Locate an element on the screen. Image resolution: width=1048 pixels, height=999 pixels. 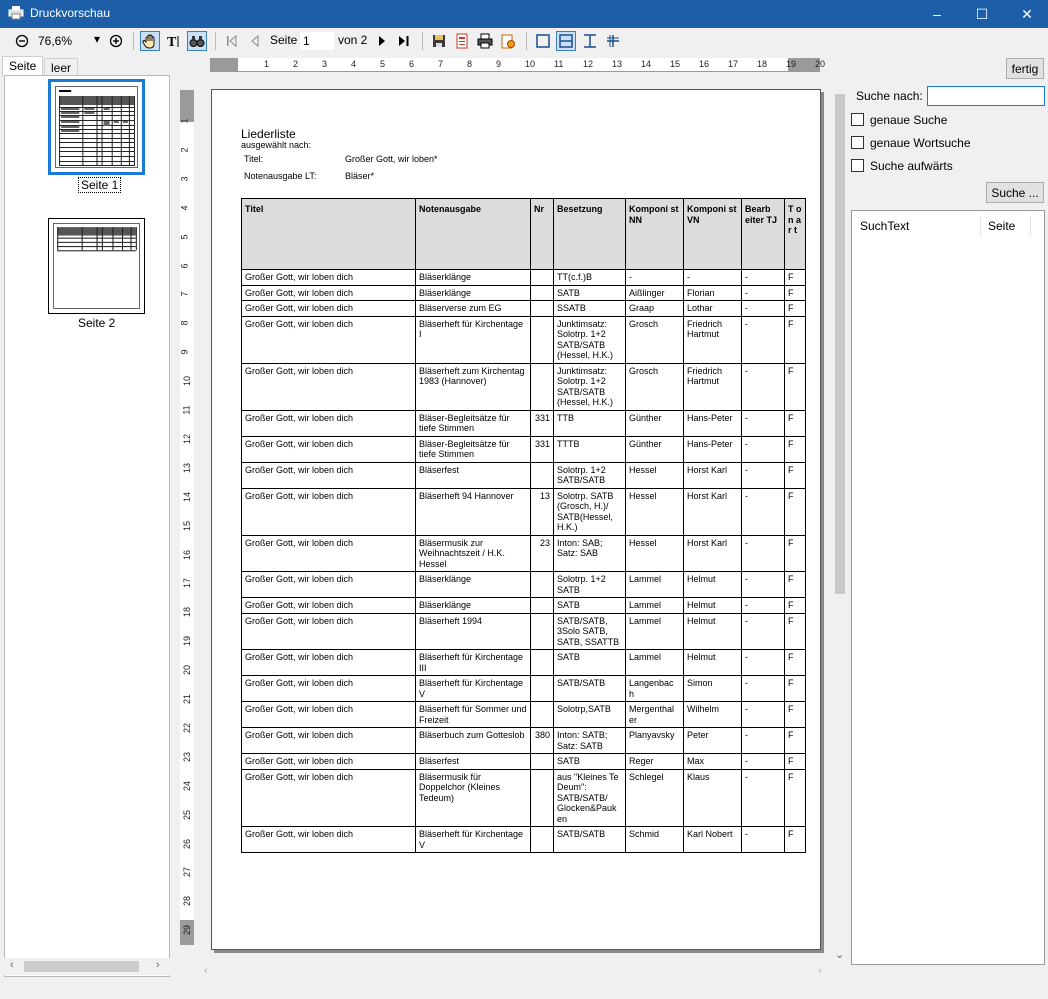
col-besetzung-cell: SATB/SATB is located at coordinates (589, 839).